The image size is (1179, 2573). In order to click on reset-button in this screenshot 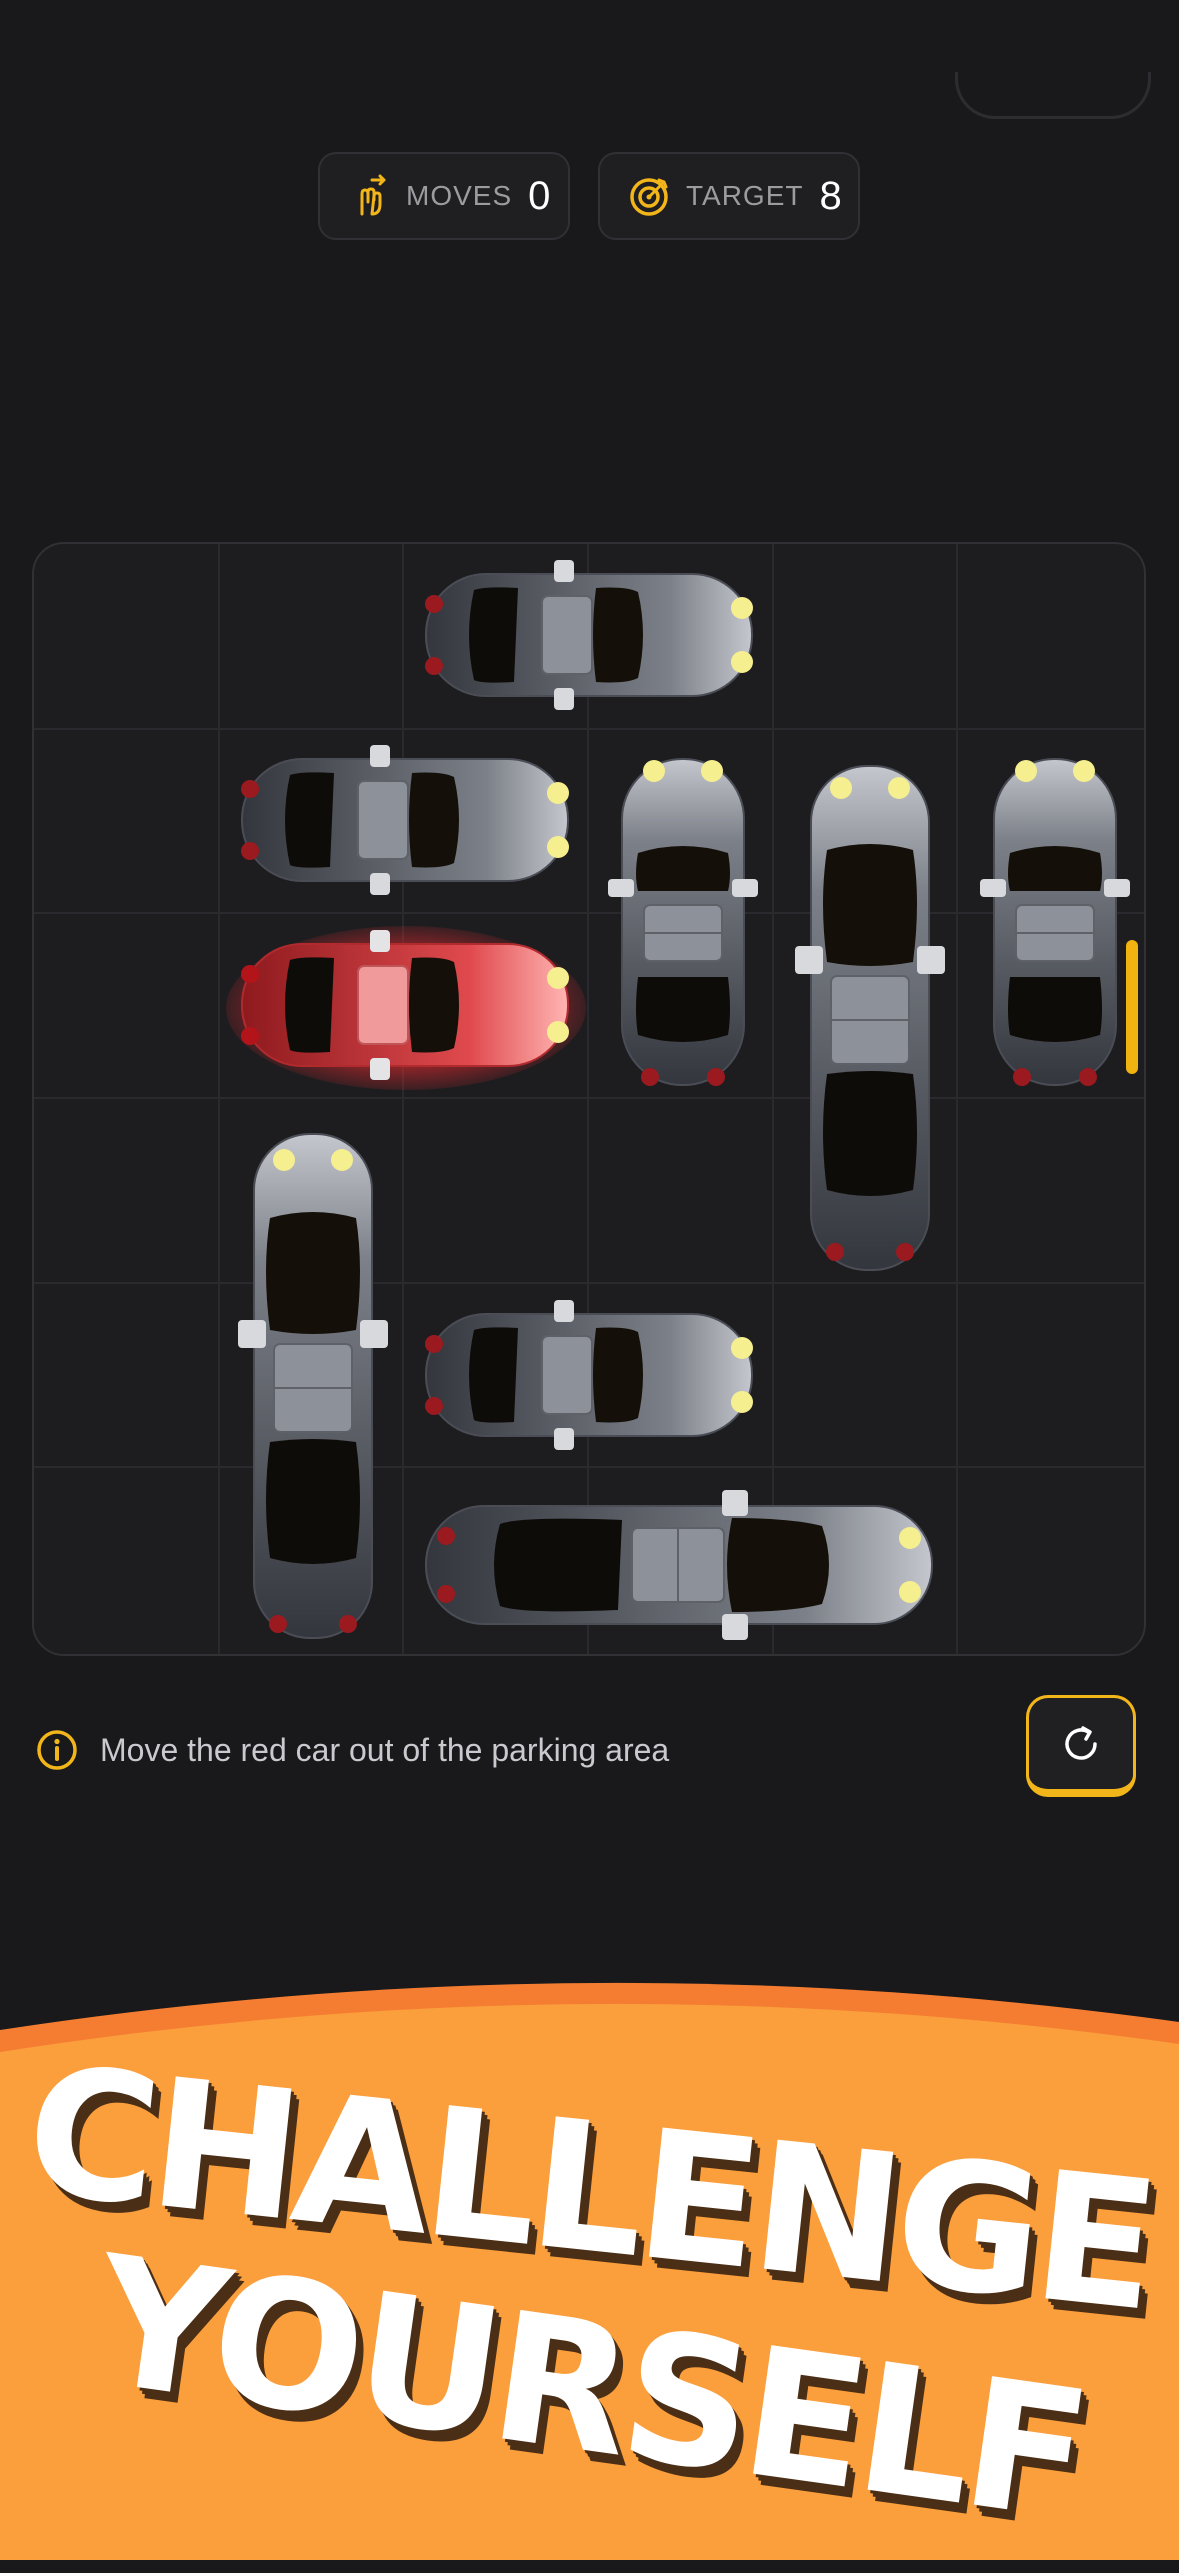, I will do `click(1081, 1746)`.